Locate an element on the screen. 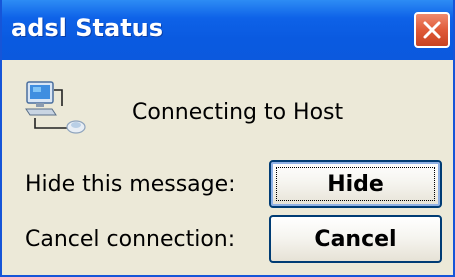 The width and height of the screenshot is (455, 277). cancel-connection-label: Cancel connection: is located at coordinates (130, 239).